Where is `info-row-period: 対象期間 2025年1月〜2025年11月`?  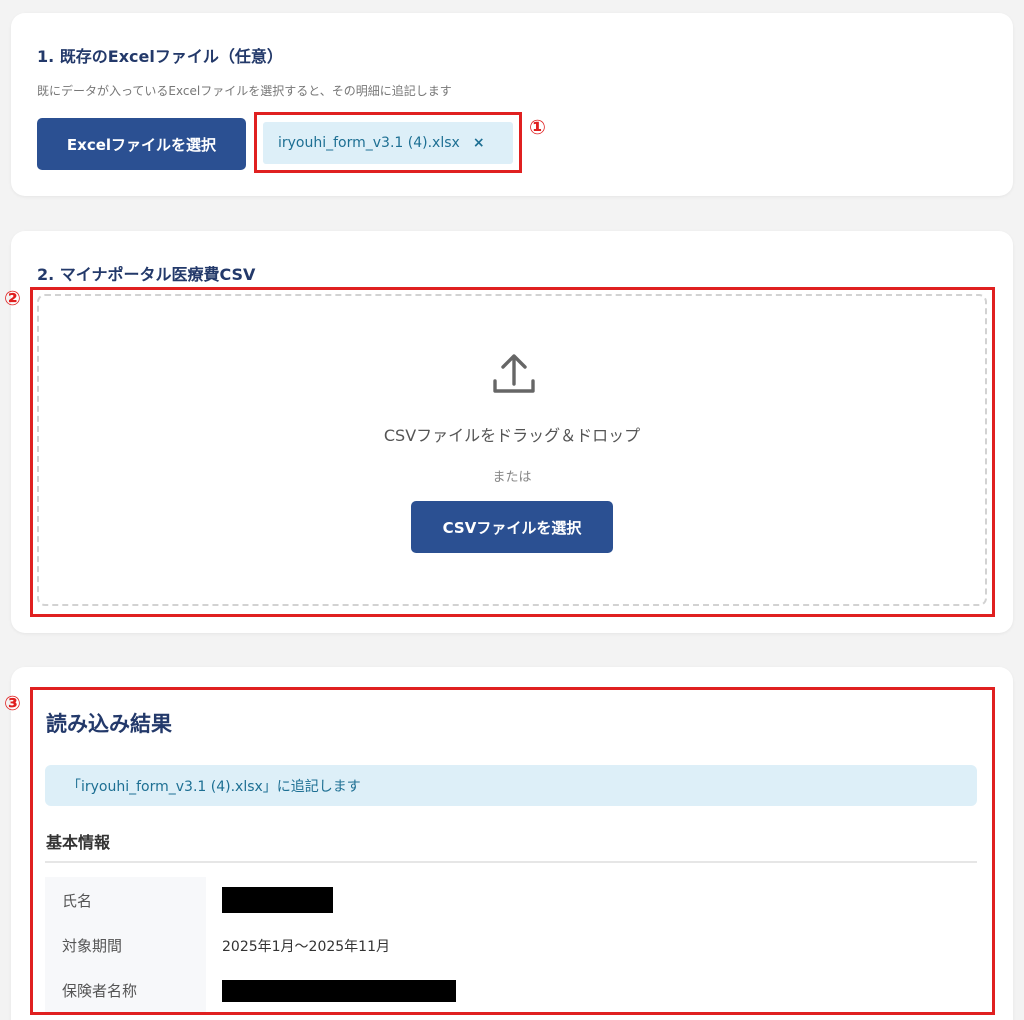
info-row-period: 対象期間 2025年1月〜2025年11月 is located at coordinates (511, 945).